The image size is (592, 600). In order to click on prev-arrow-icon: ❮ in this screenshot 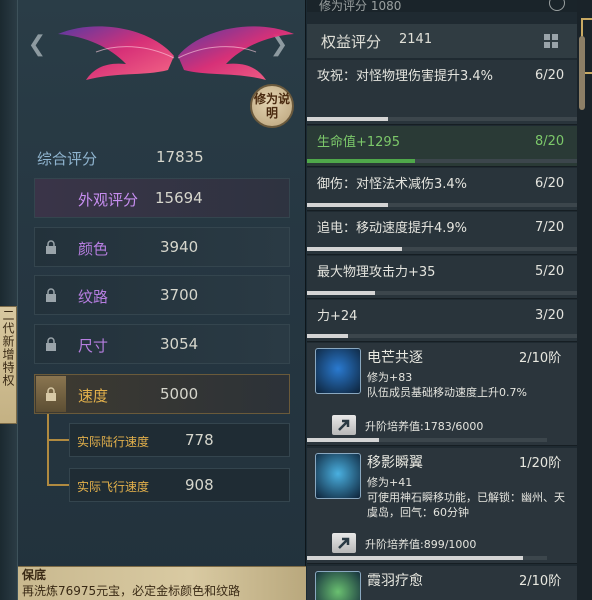, I will do `click(37, 45)`.